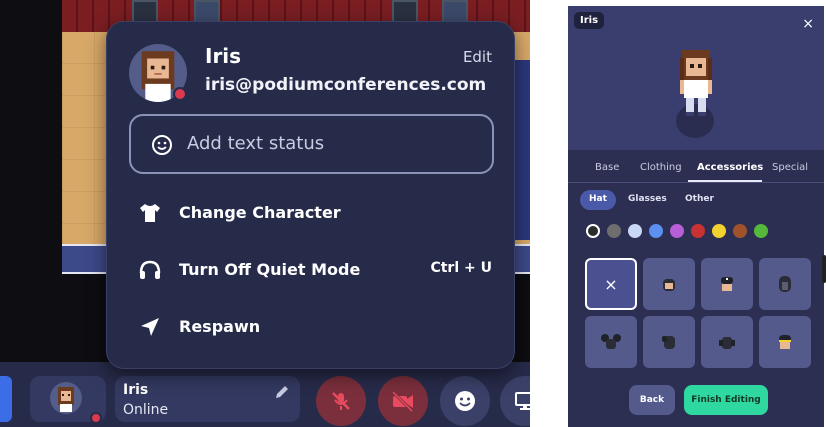 The height and width of the screenshot is (427, 826). I want to click on toolbar-avatar-button, so click(68, 400).